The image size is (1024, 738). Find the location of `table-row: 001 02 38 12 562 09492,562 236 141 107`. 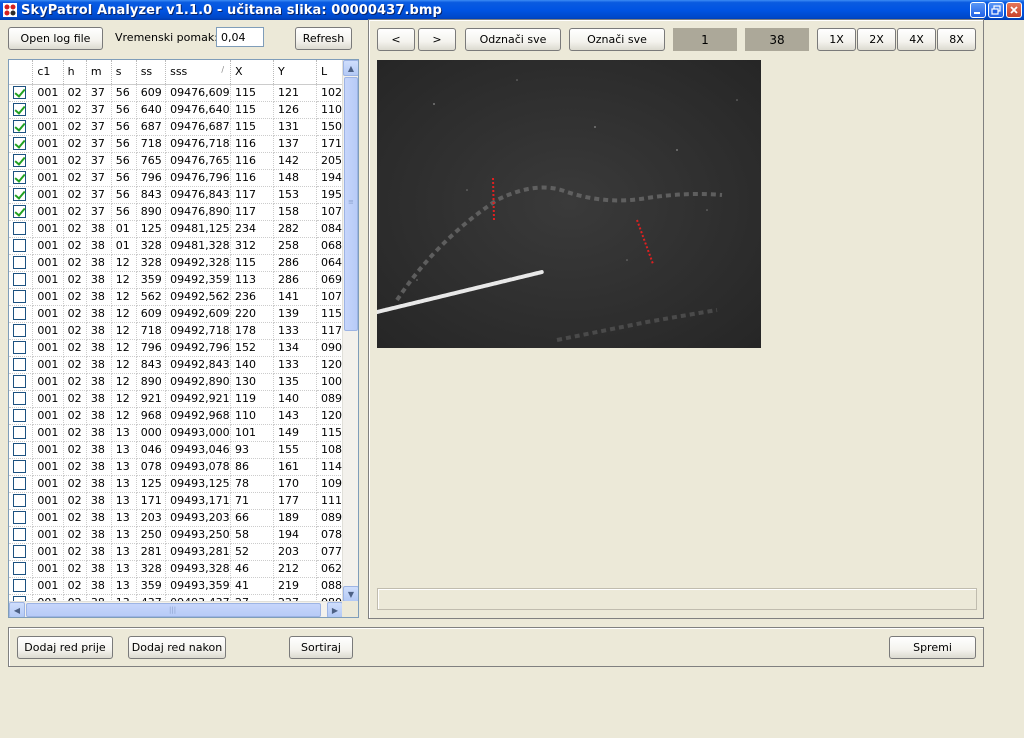

table-row: 001 02 38 12 562 09492,562 236 141 107 is located at coordinates (176, 297).